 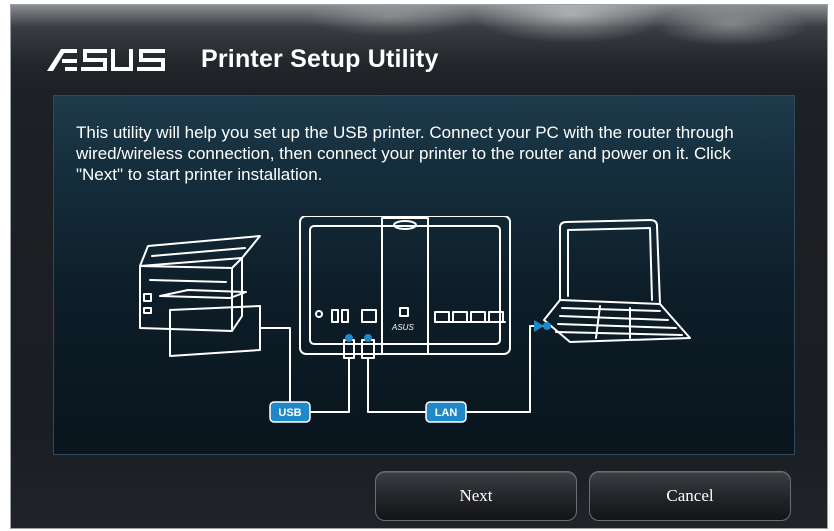 What do you see at coordinates (200, 296) in the screenshot?
I see `printer-icon` at bounding box center [200, 296].